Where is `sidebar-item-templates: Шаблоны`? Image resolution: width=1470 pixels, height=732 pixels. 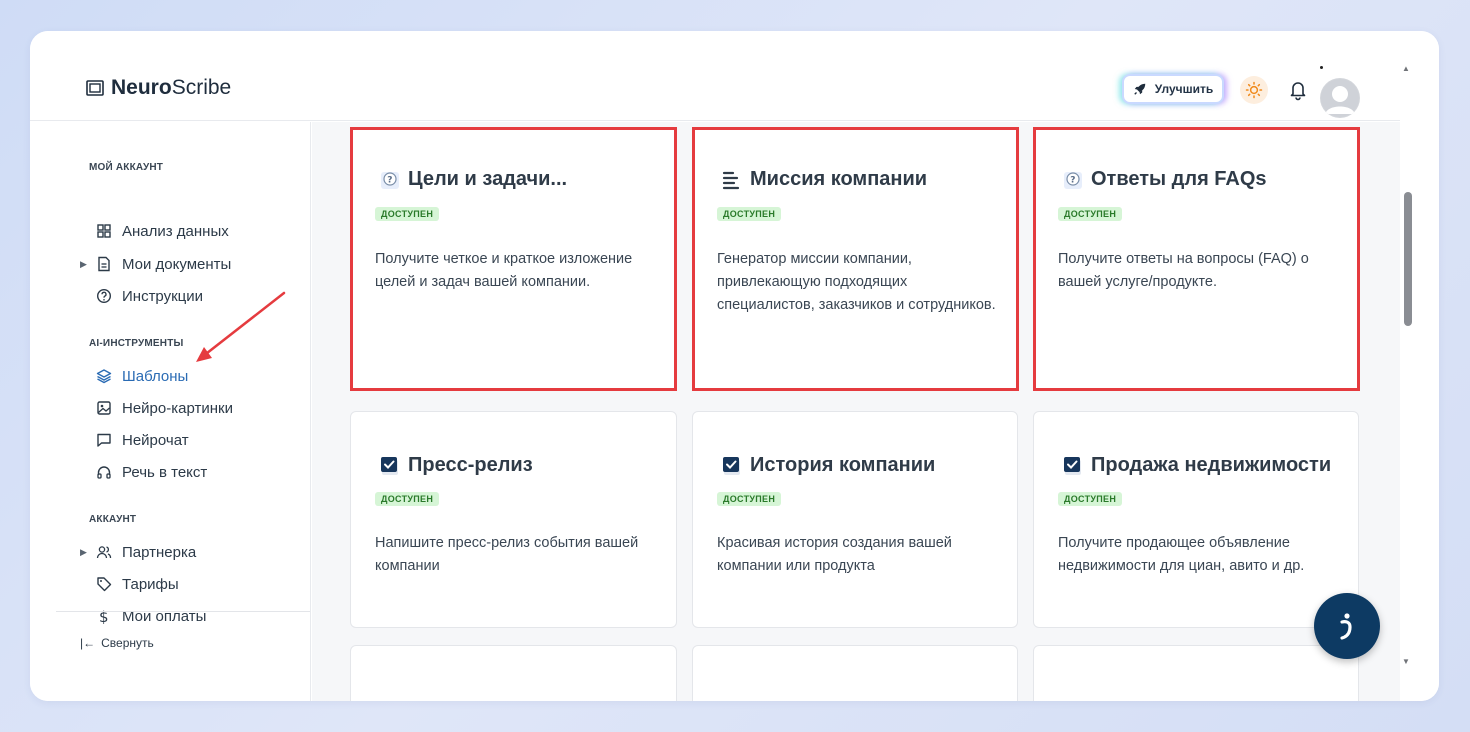 sidebar-item-templates: Шаблоны is located at coordinates (134, 376).